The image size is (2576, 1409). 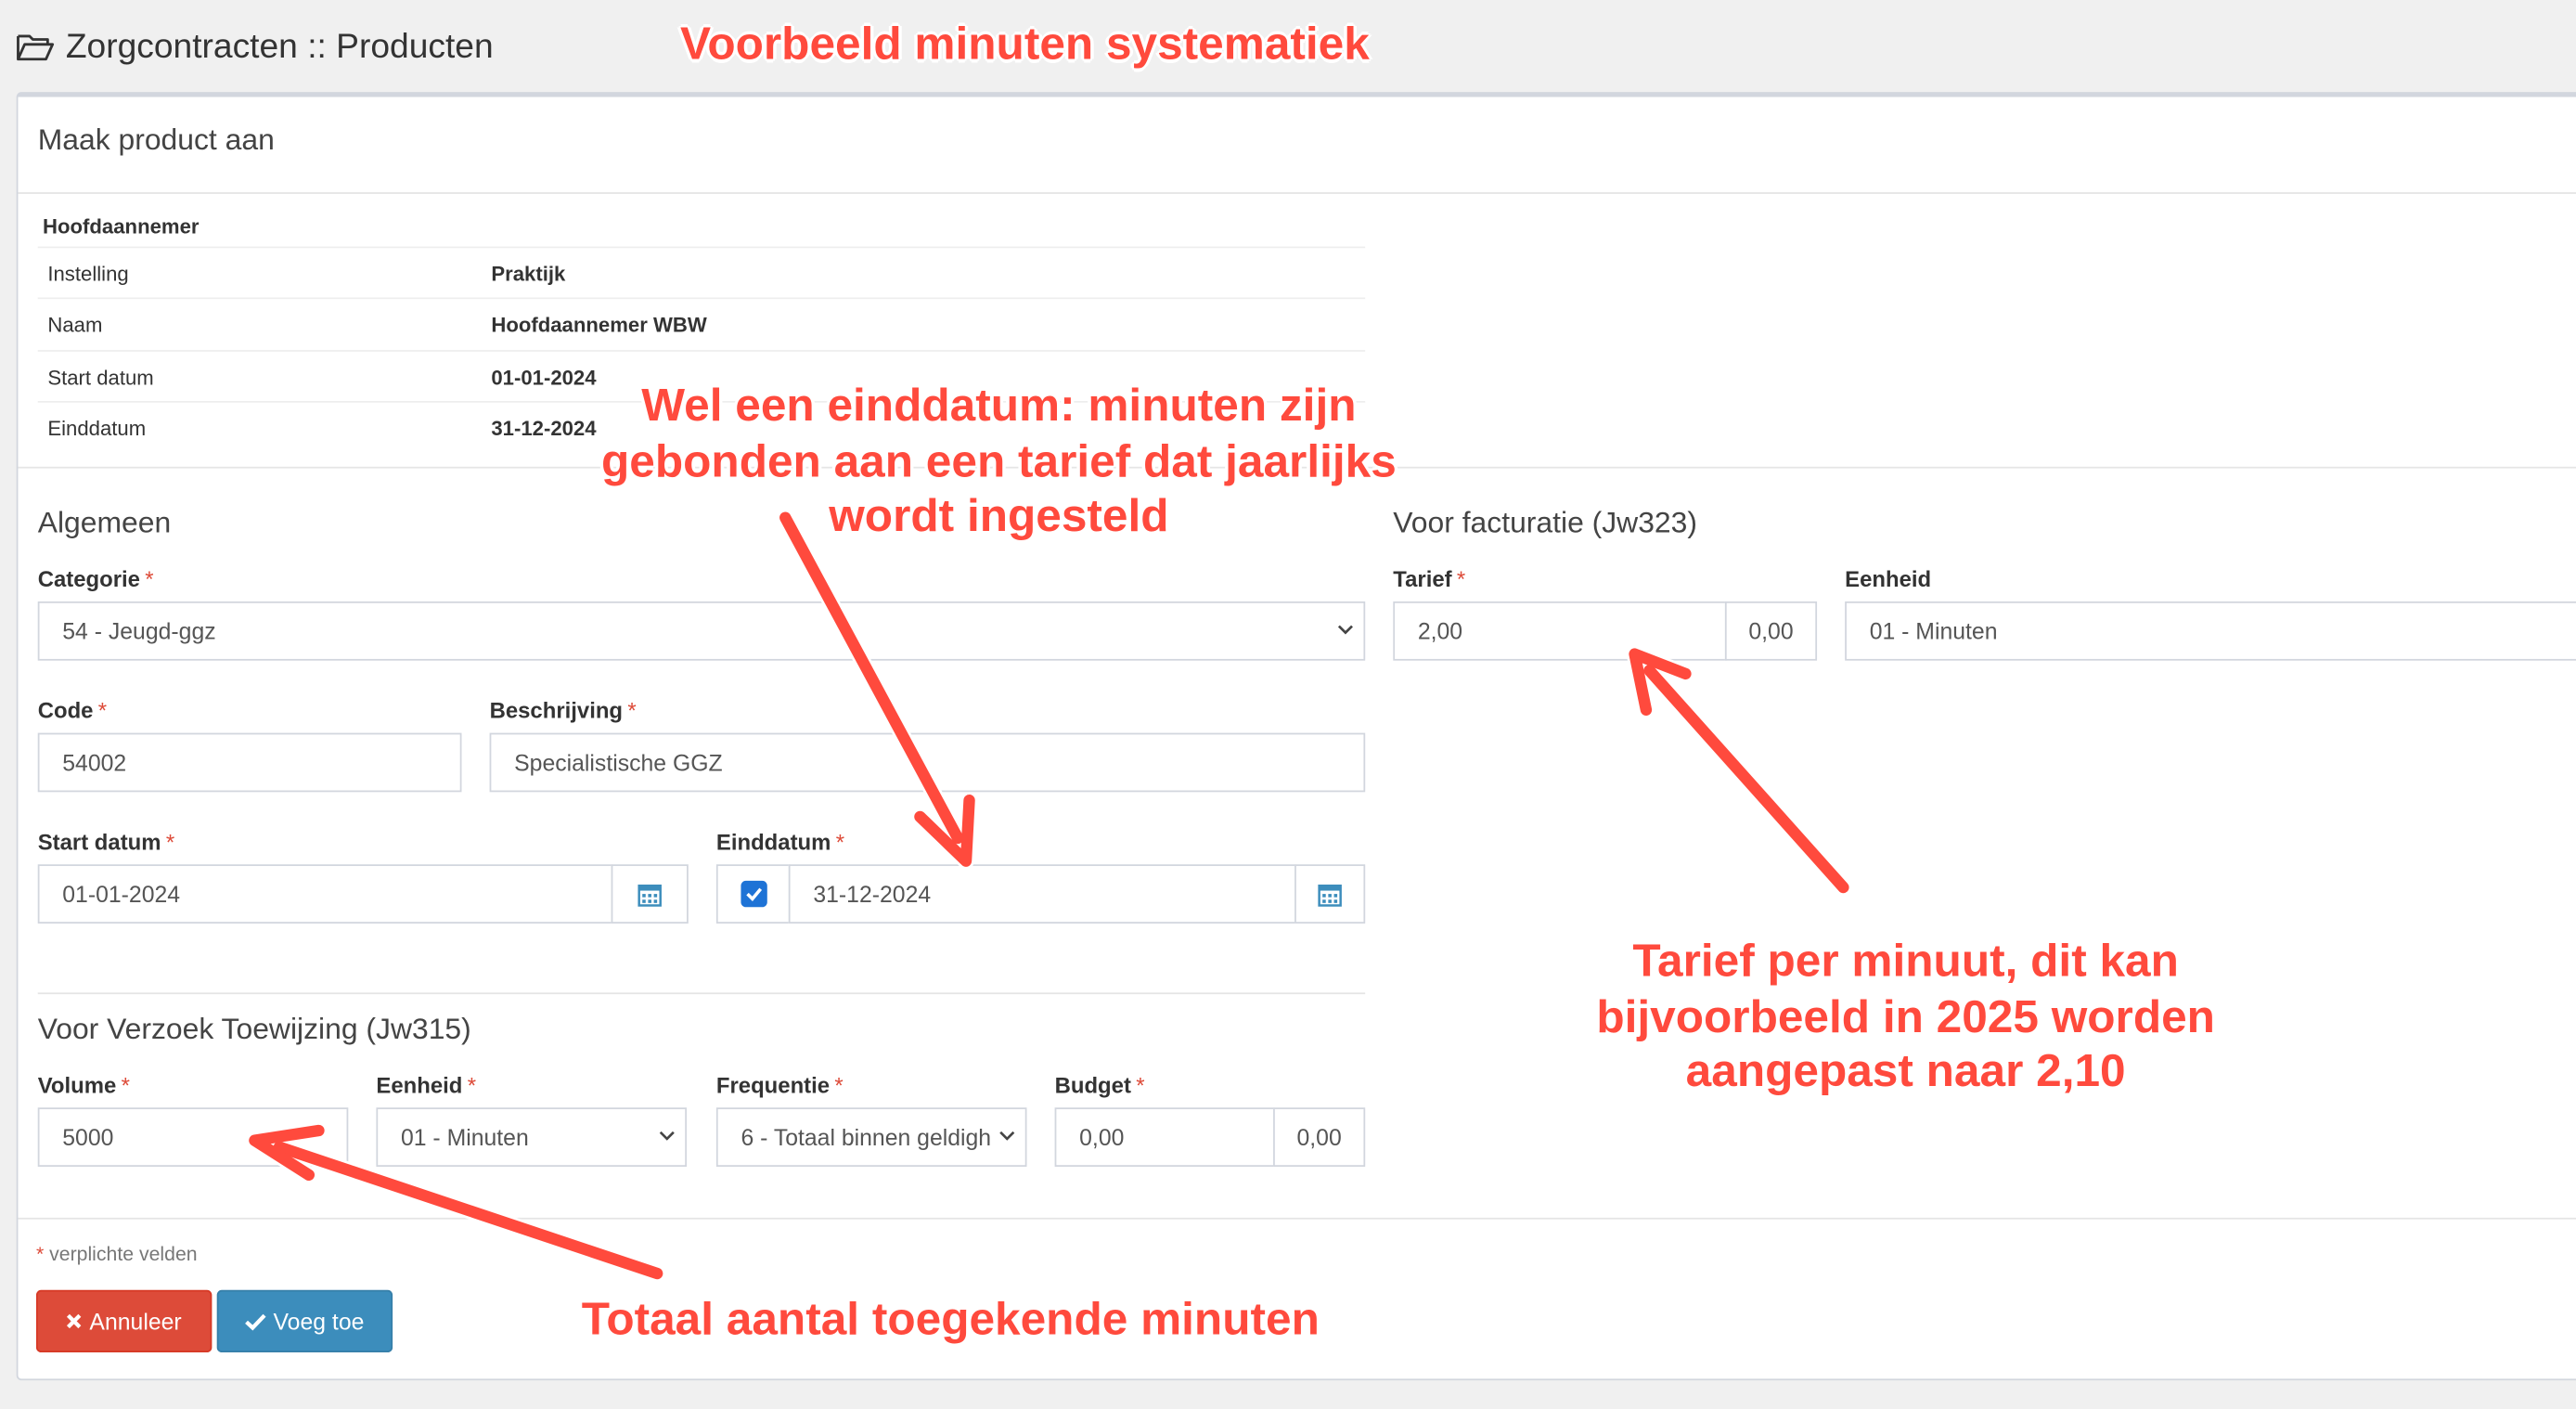 What do you see at coordinates (950, 1319) in the screenshot?
I see `annotation-volume: Totaal aantal toegekende minuten` at bounding box center [950, 1319].